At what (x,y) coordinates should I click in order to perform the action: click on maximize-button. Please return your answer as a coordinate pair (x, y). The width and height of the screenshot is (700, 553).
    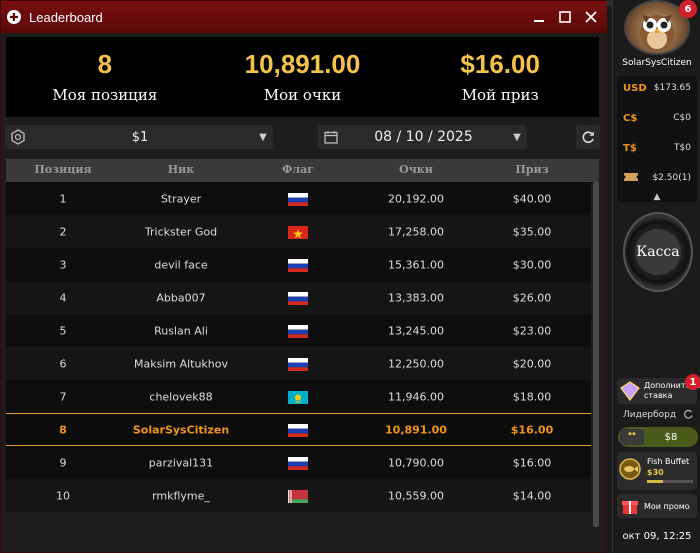
    Looking at the image, I should click on (565, 17).